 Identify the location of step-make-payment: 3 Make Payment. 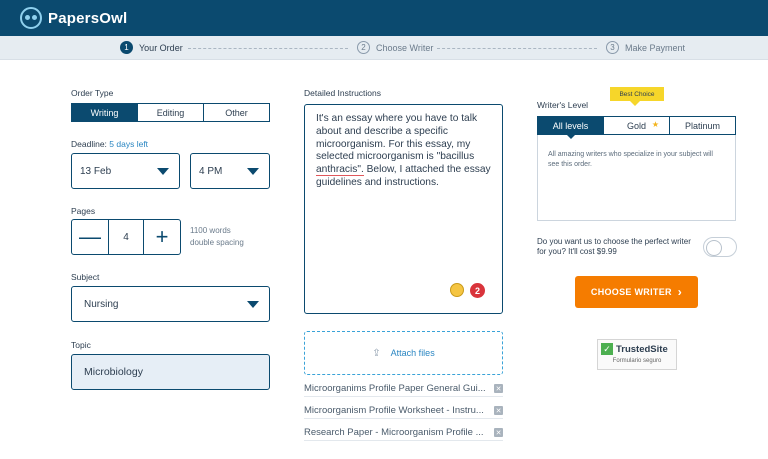
(645, 47).